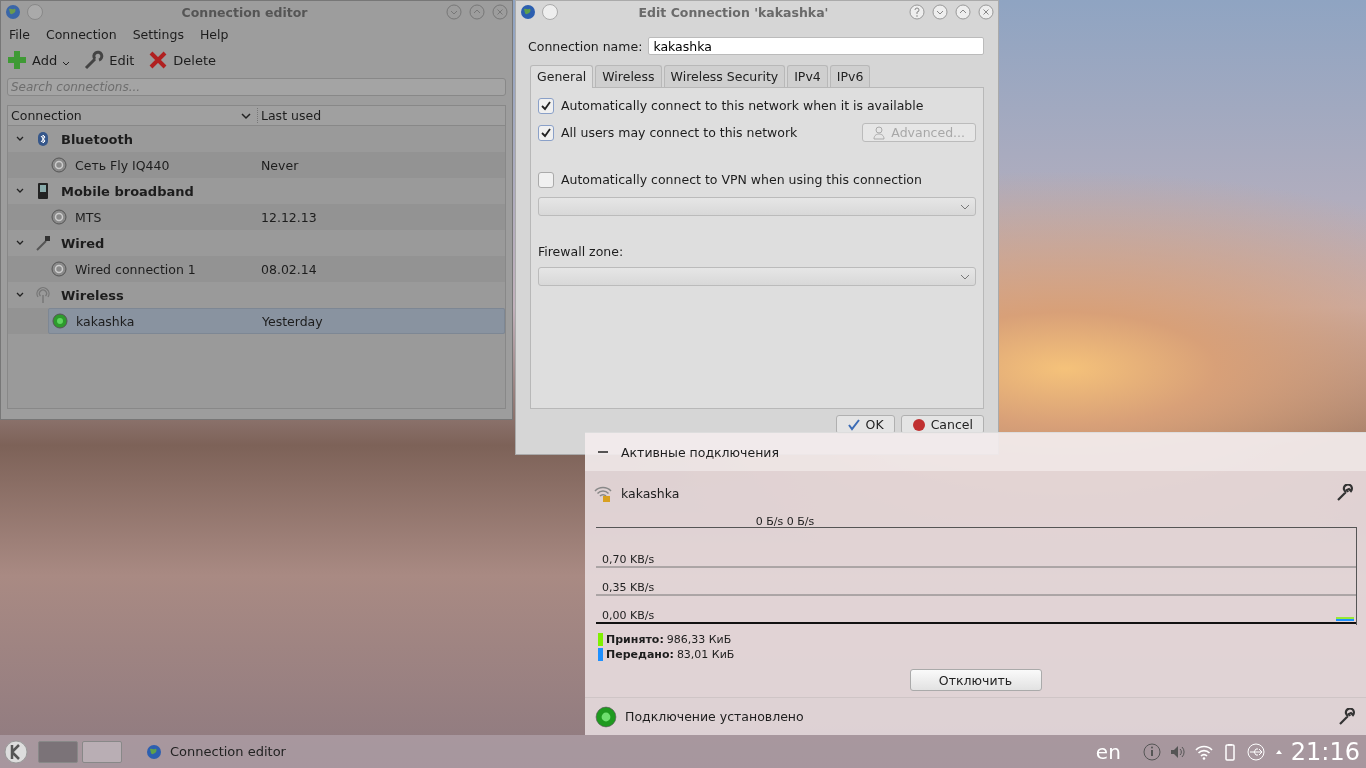 This screenshot has height=768, width=1366. Describe the element at coordinates (975, 680) in the screenshot. I see `disconnect-button: Отключить` at that location.